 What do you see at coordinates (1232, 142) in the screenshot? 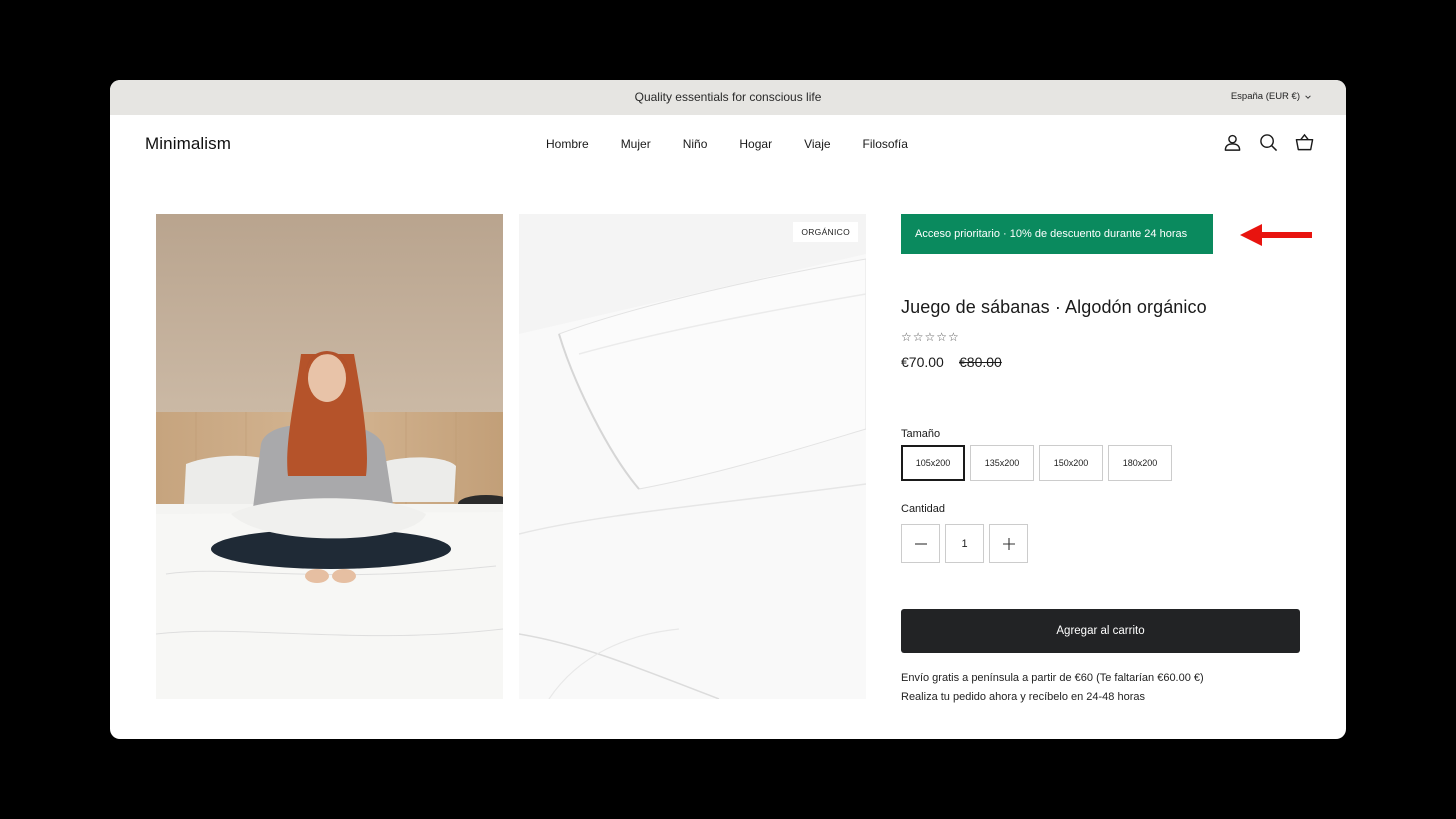
I see `account-icon` at bounding box center [1232, 142].